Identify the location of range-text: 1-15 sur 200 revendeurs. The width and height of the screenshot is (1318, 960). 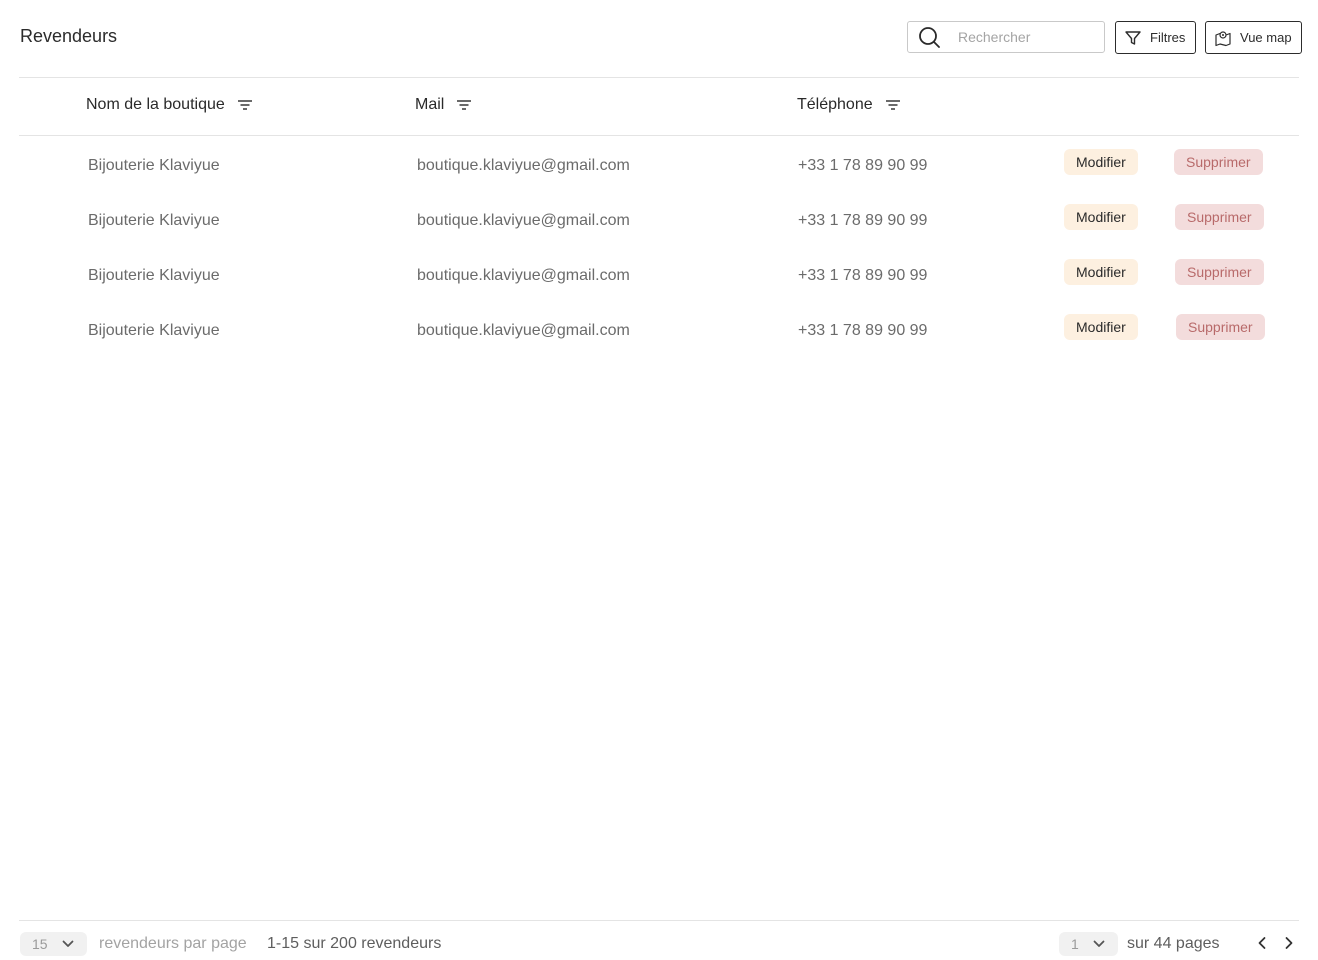
(354, 943).